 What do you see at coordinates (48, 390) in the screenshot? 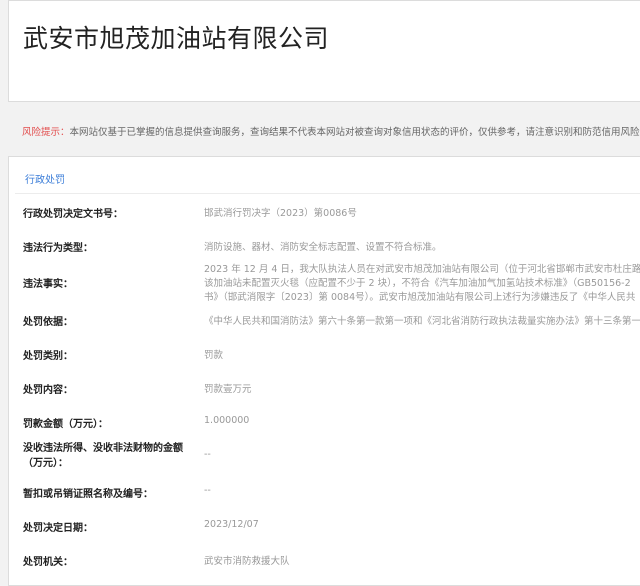
I see `field-label: 处罚内容：` at bounding box center [48, 390].